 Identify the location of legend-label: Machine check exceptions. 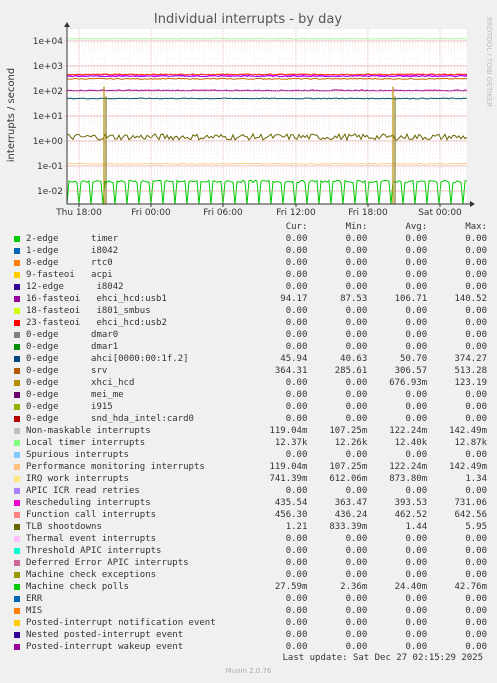
(91, 575).